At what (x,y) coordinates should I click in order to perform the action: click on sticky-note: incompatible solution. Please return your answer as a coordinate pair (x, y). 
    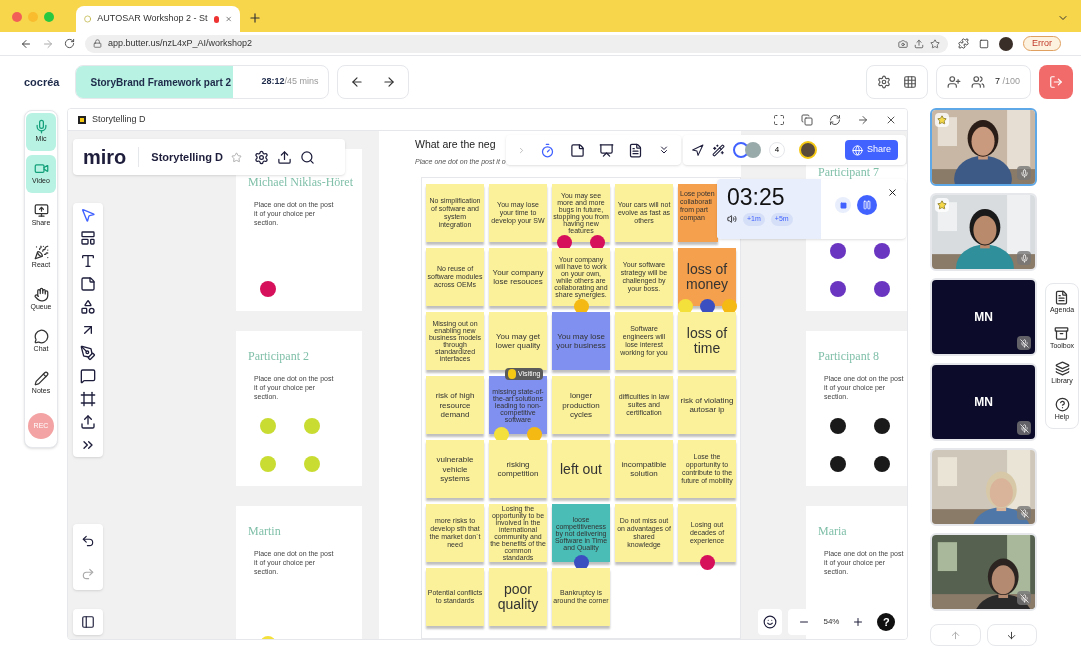
    Looking at the image, I should click on (644, 469).